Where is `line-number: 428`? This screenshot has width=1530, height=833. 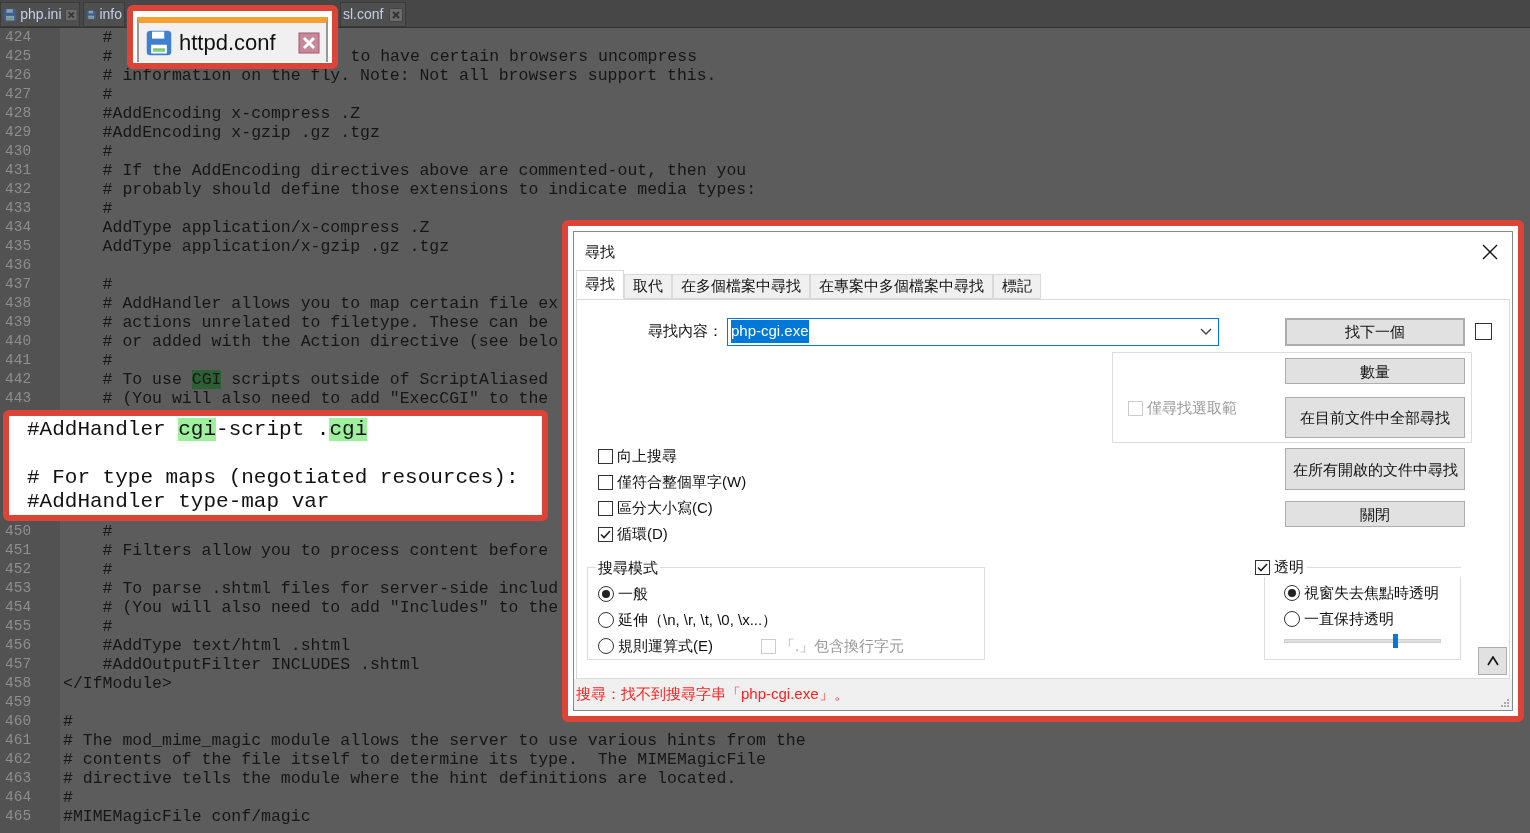
line-number: 428 is located at coordinates (18, 113).